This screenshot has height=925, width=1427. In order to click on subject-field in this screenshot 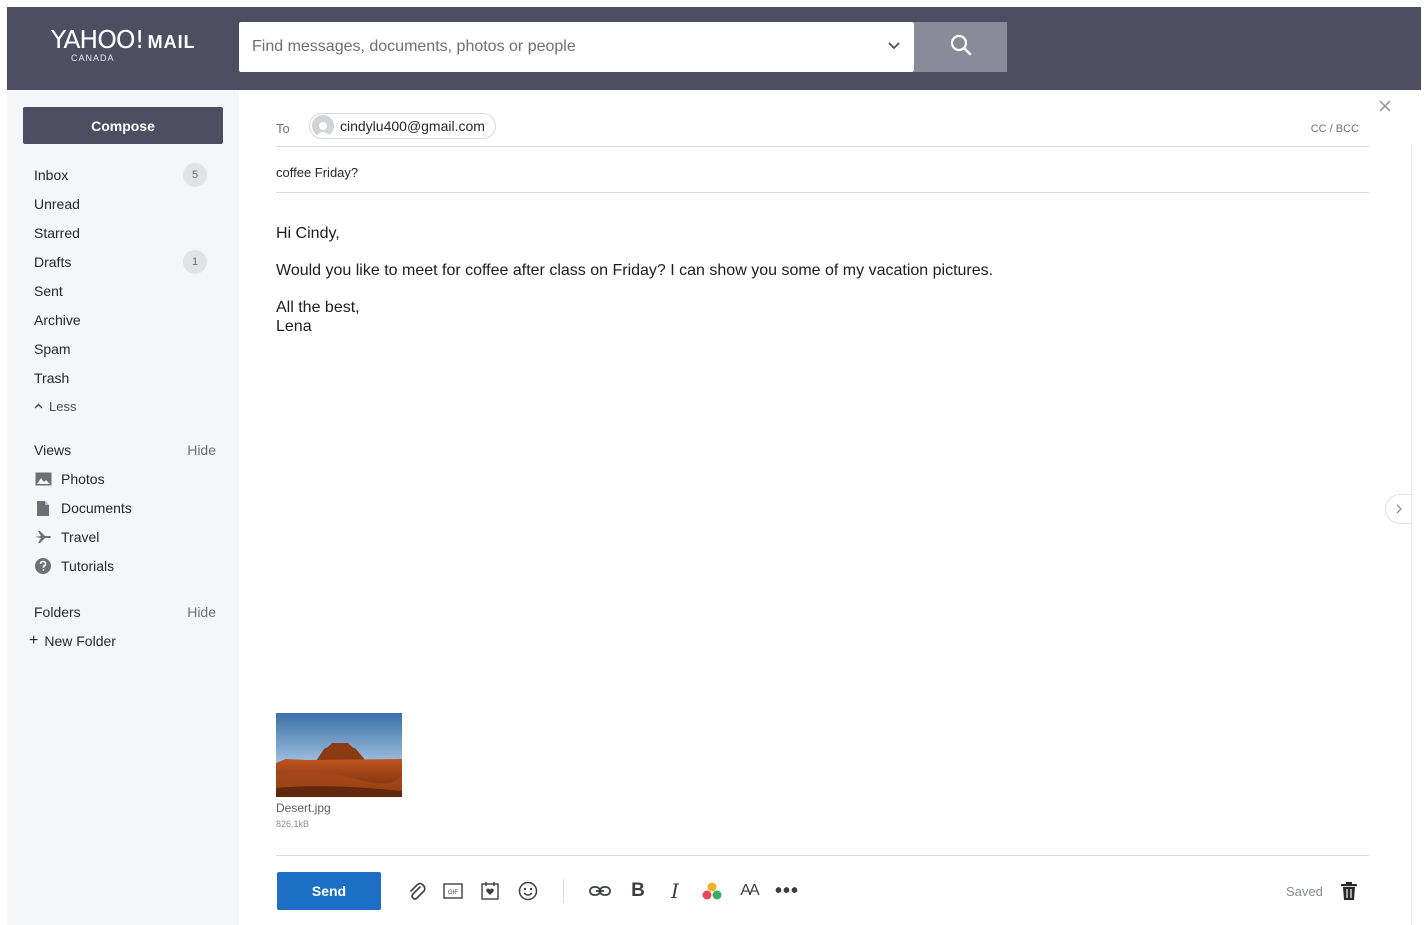, I will do `click(822, 175)`.